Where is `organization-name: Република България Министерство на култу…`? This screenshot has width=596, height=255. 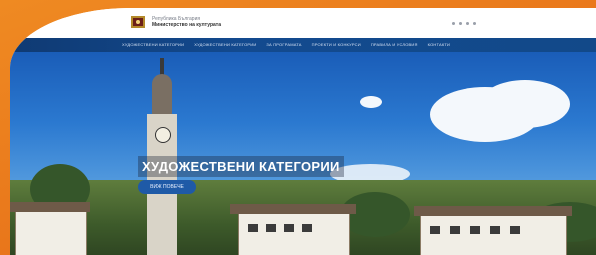 organization-name: Република България Министерство на култу… is located at coordinates (186, 22).